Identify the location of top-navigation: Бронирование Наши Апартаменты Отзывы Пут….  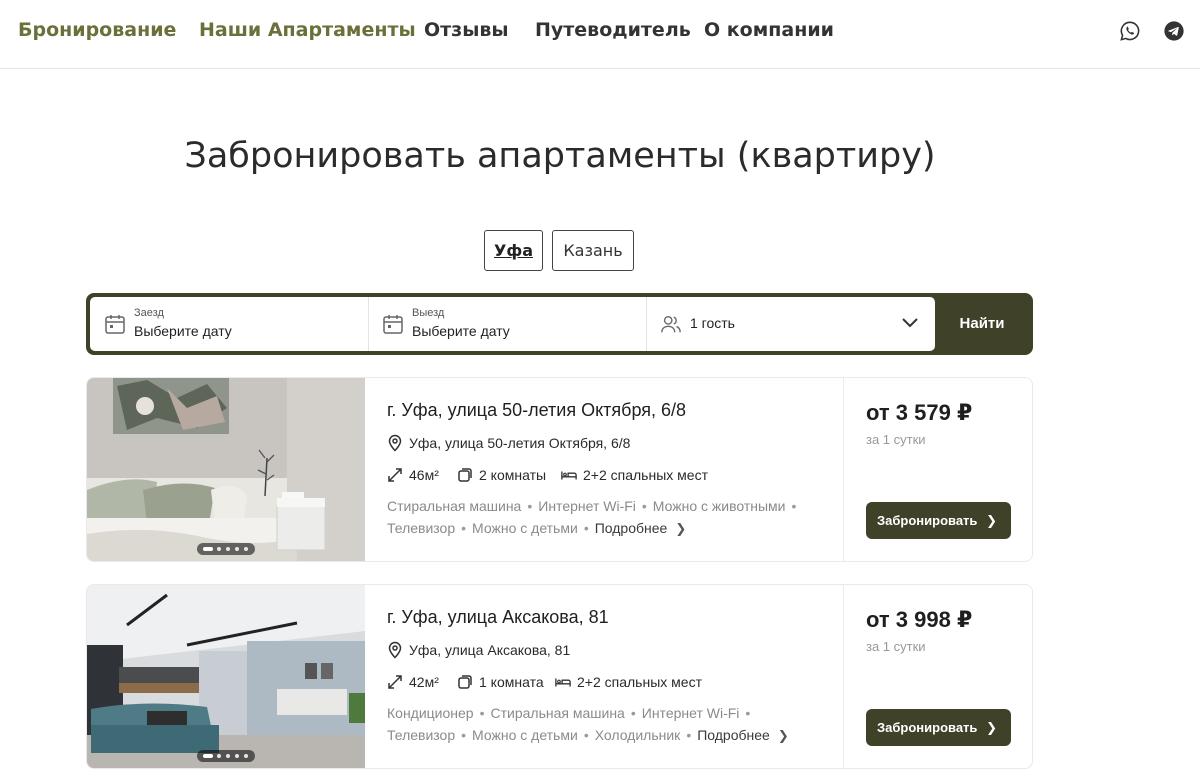
(600, 34).